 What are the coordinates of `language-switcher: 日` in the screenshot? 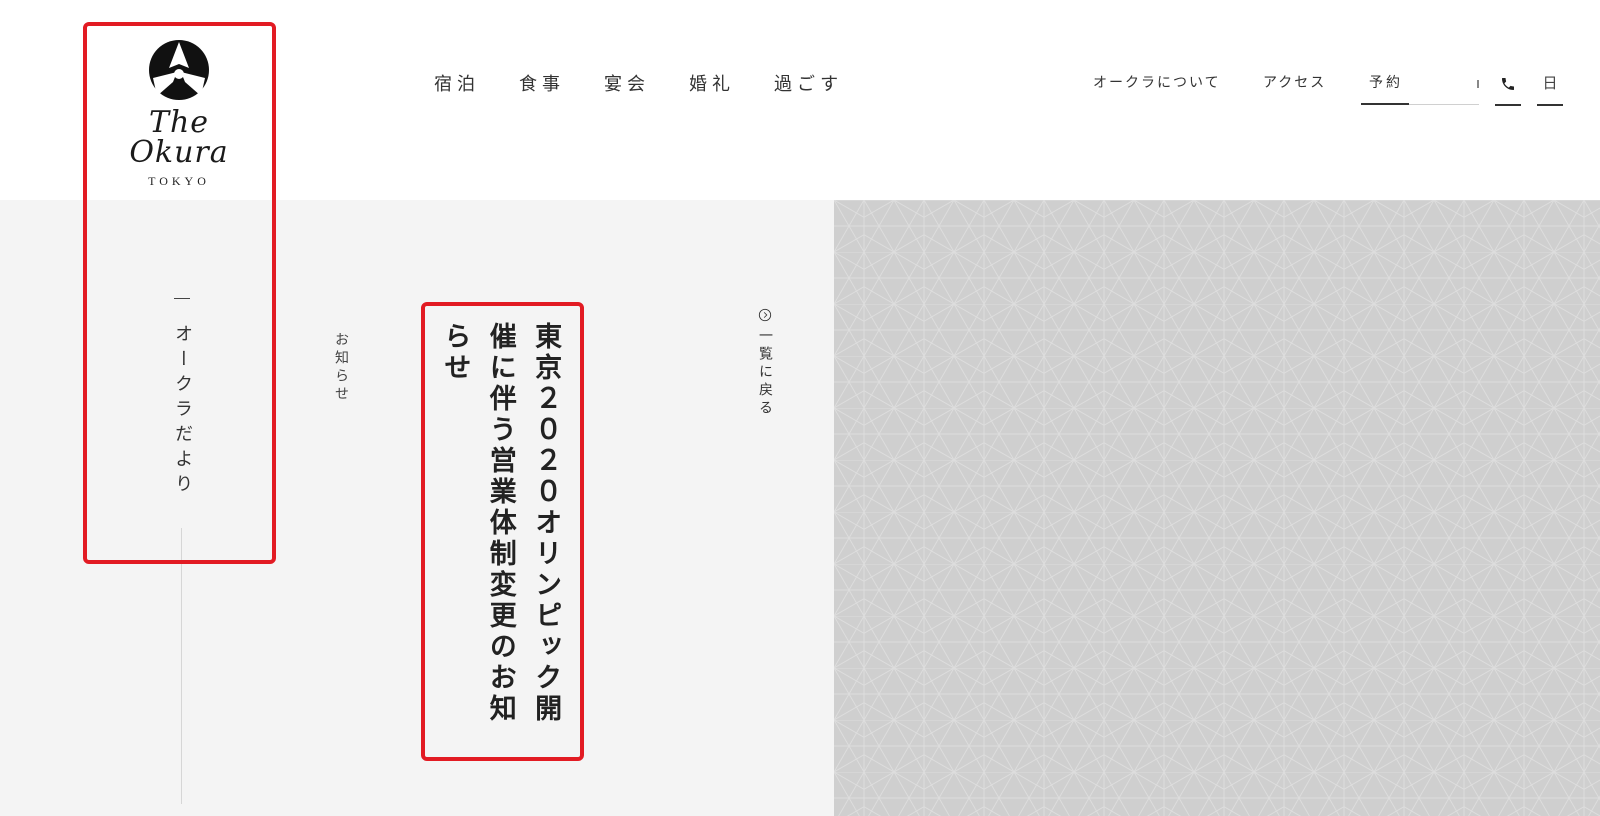 It's located at (1550, 87).